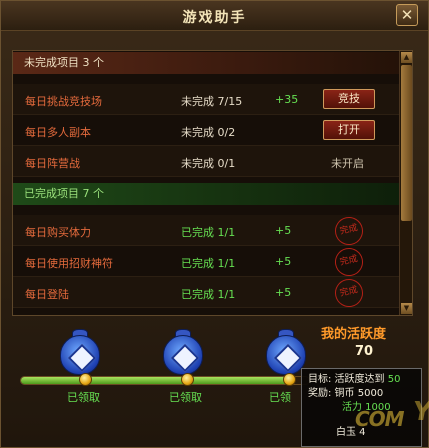  What do you see at coordinates (69, 263) in the screenshot?
I see `task-name: 每日使用招财神符` at bounding box center [69, 263].